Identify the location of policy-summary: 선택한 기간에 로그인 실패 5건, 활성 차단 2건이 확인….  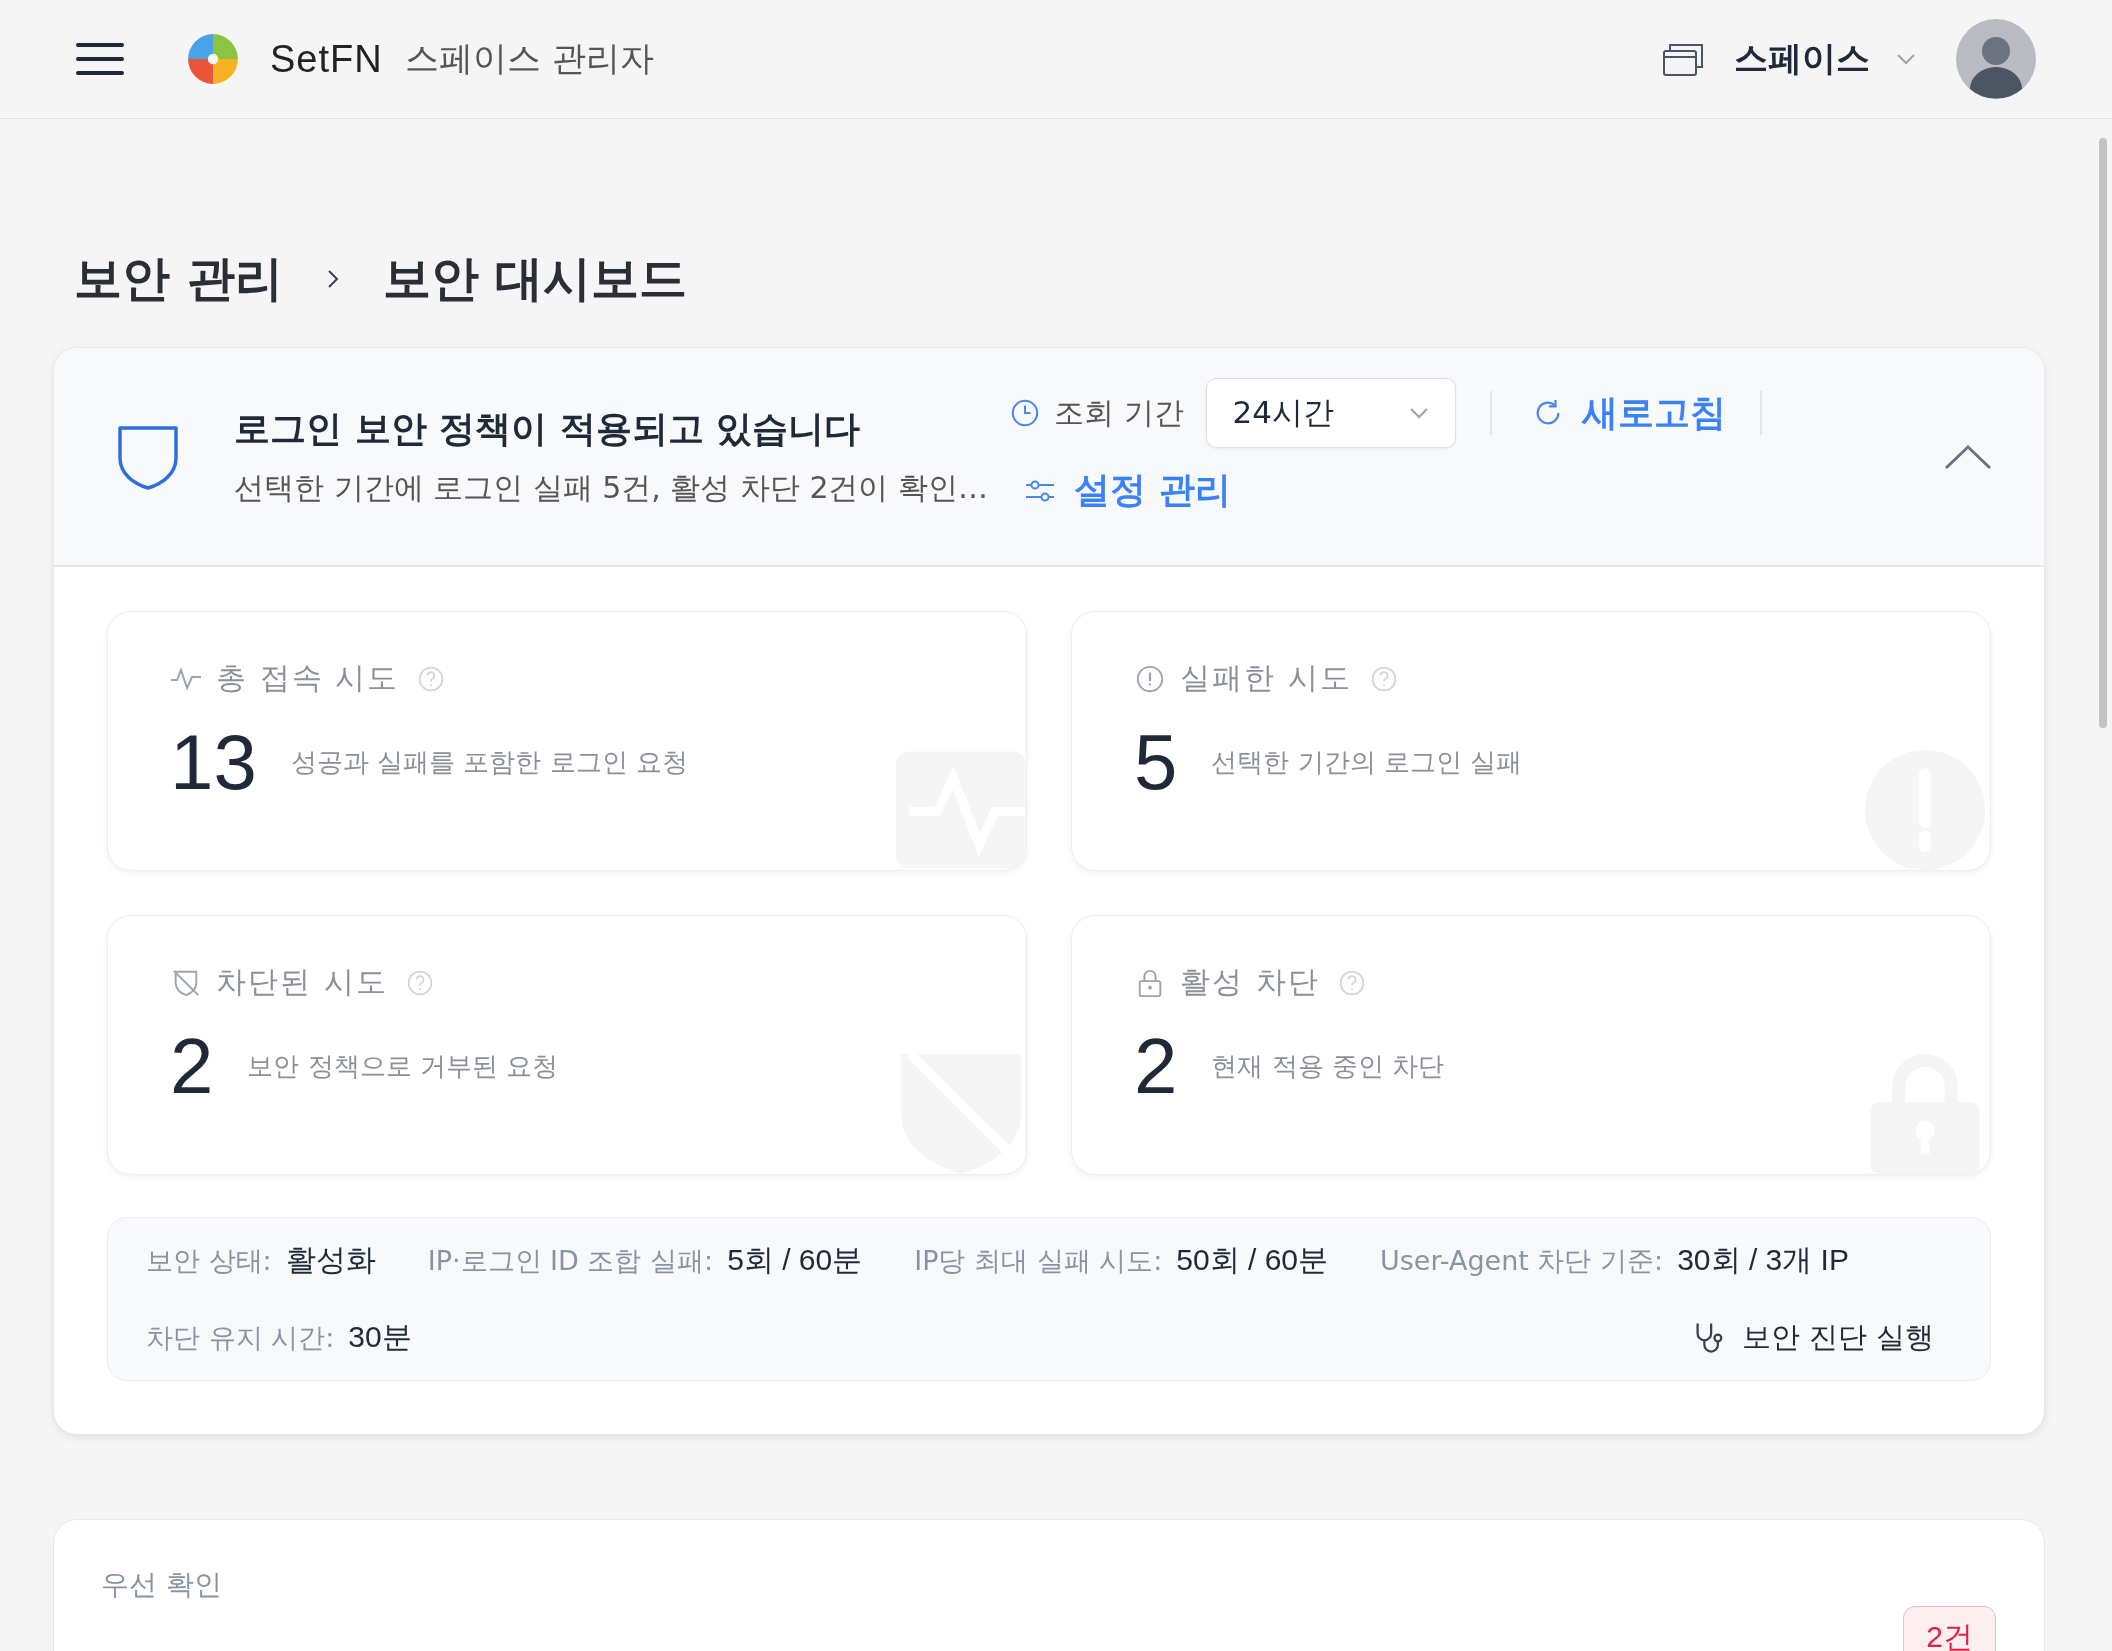
(611, 487).